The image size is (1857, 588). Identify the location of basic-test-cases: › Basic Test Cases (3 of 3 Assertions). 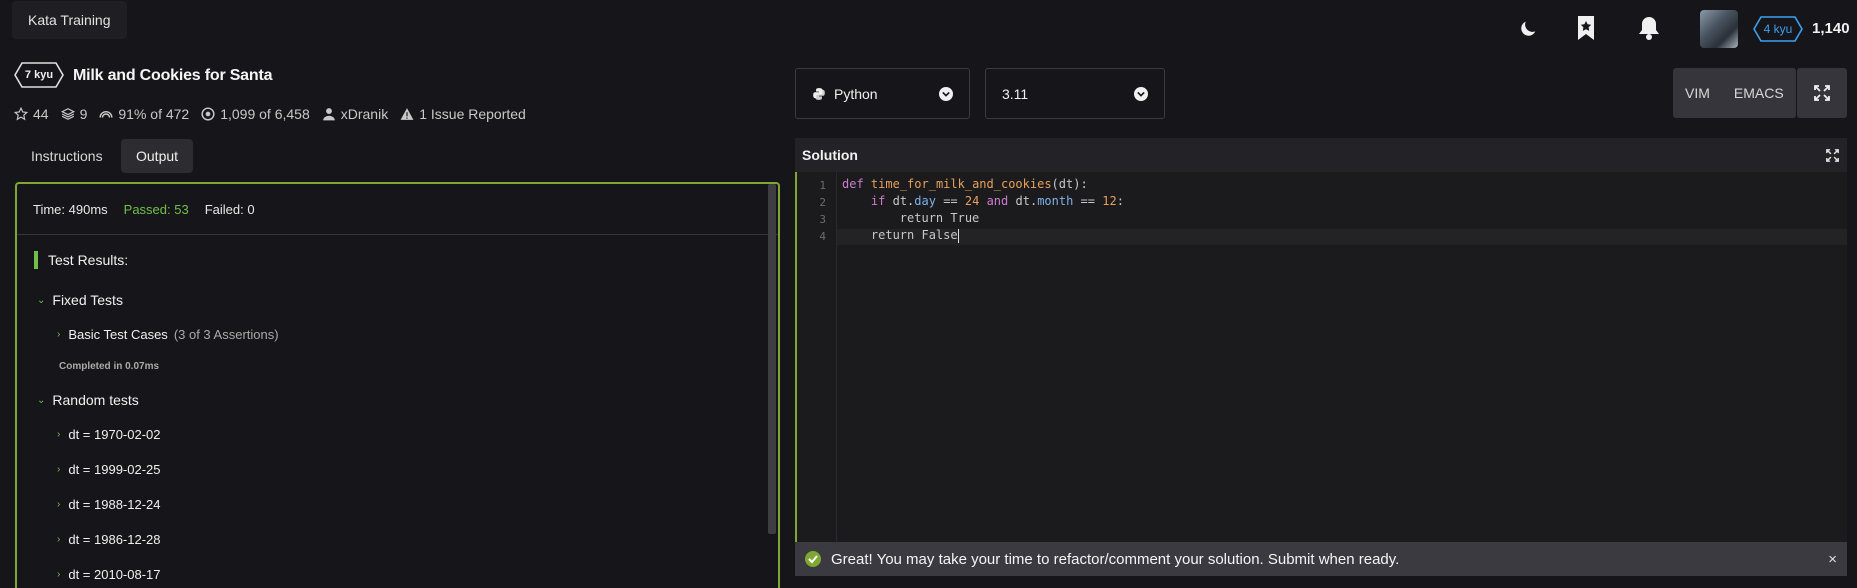
(168, 334).